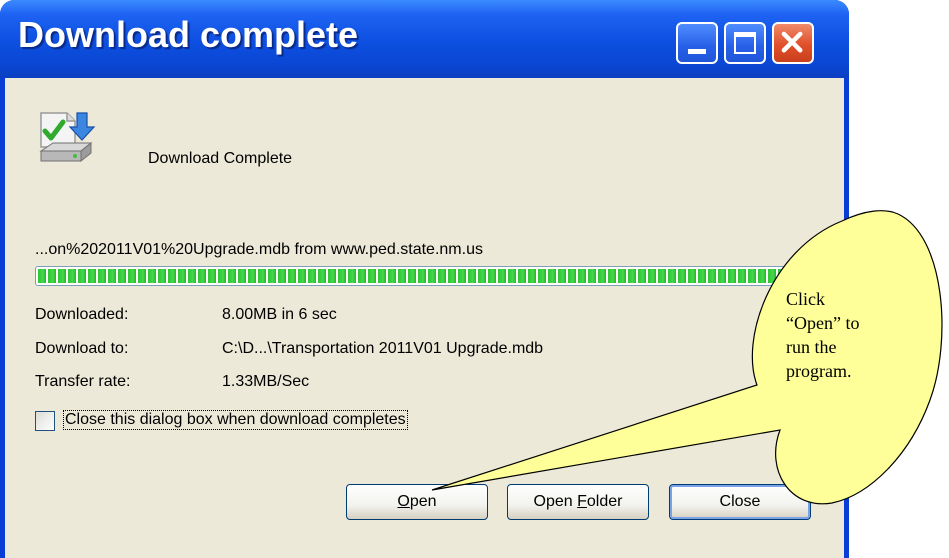 The image size is (949, 558). What do you see at coordinates (67, 137) in the screenshot?
I see `download-complete-icon` at bounding box center [67, 137].